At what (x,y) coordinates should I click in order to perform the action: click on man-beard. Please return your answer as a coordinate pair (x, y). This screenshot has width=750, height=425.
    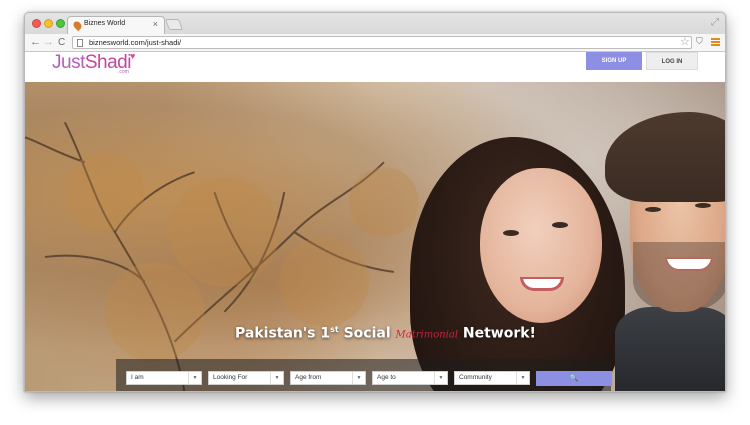
    Looking at the image, I should click on (679, 277).